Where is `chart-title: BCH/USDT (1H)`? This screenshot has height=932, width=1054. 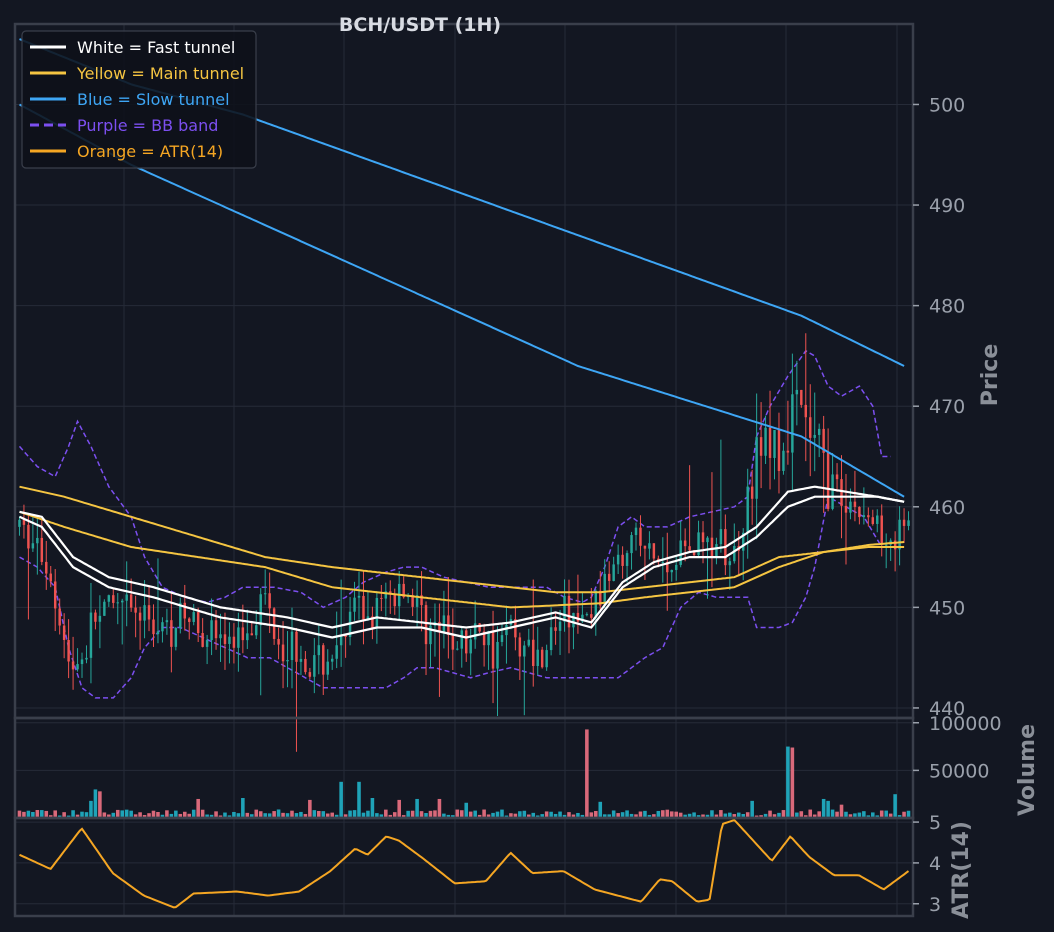
chart-title: BCH/USDT (1H) is located at coordinates (420, 25).